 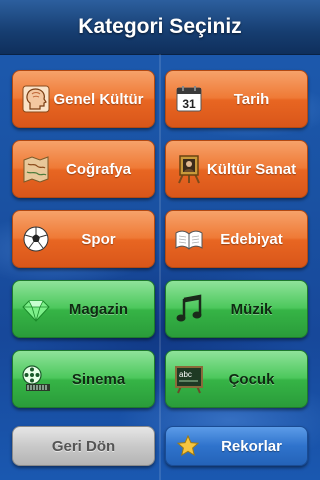 What do you see at coordinates (36, 169) in the screenshot?
I see `map-icon` at bounding box center [36, 169].